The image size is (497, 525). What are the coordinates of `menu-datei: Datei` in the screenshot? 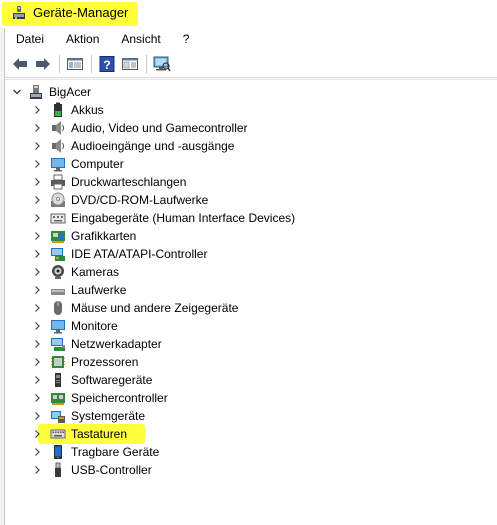 It's located at (30, 39).